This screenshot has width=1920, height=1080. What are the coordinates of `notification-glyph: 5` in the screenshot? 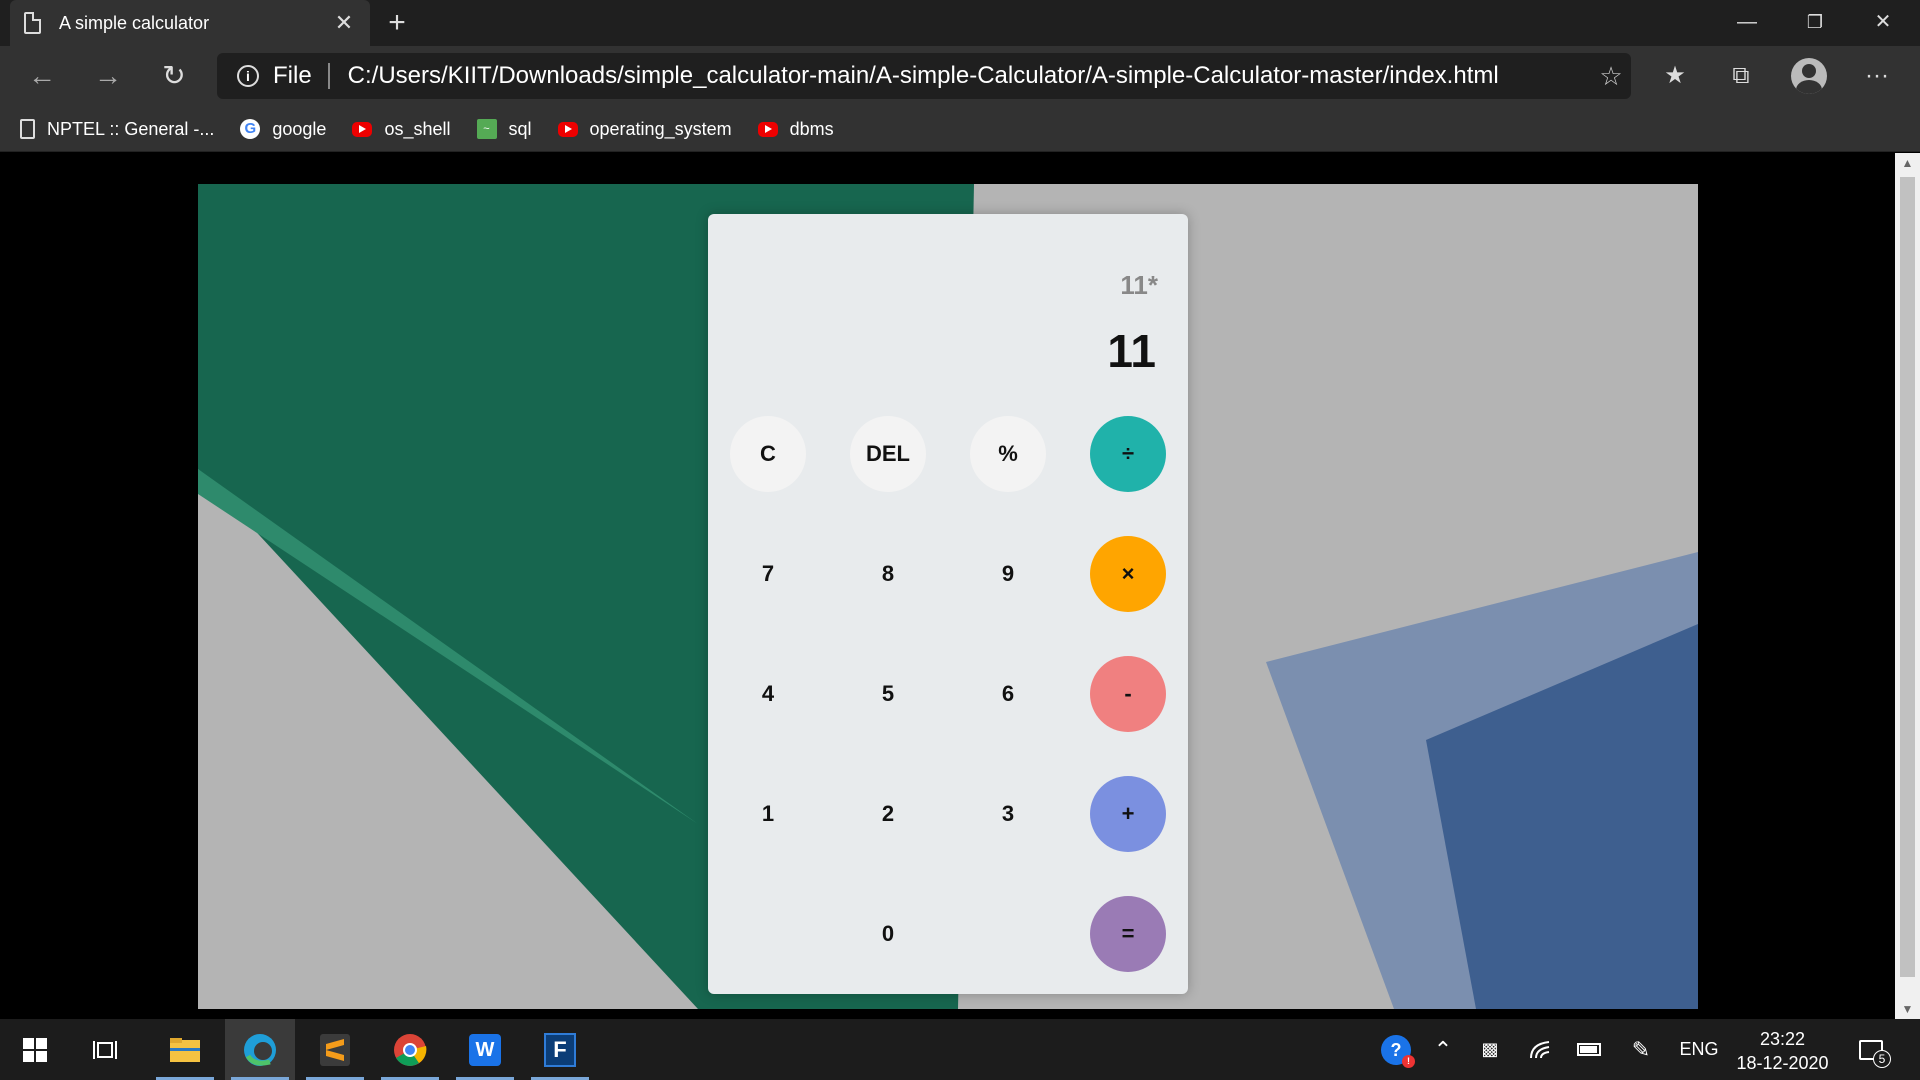 It's located at (1875, 1053).